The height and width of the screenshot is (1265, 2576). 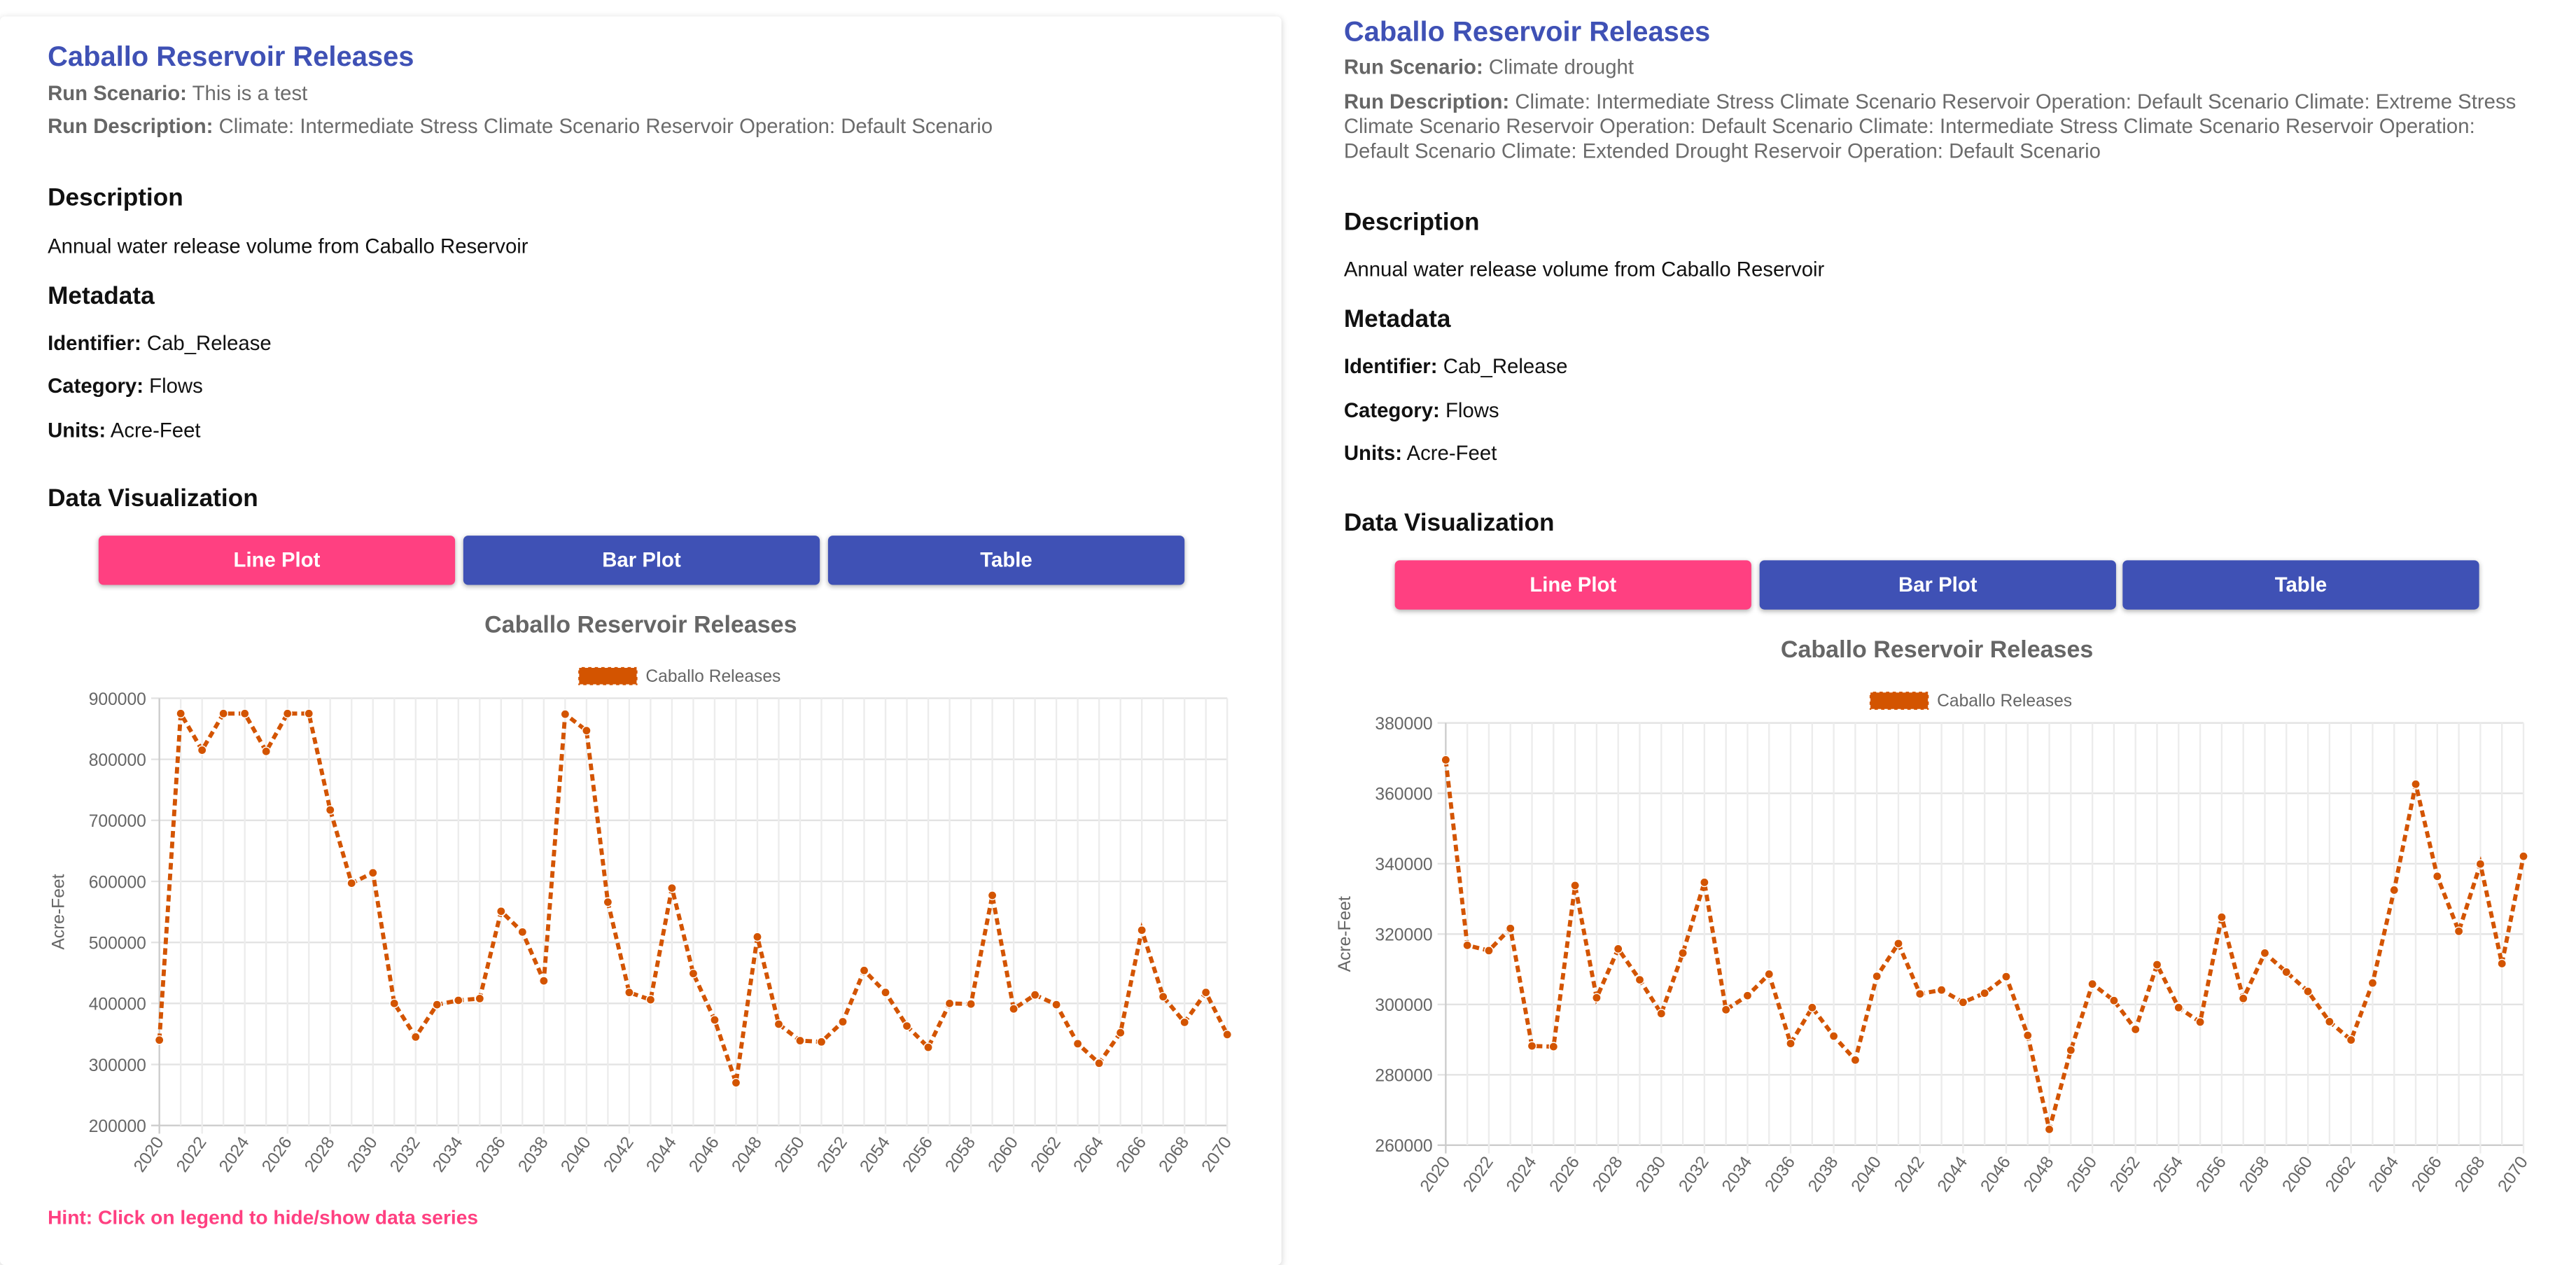 What do you see at coordinates (1217, 1154) in the screenshot?
I see `x-tick-label: 2070` at bounding box center [1217, 1154].